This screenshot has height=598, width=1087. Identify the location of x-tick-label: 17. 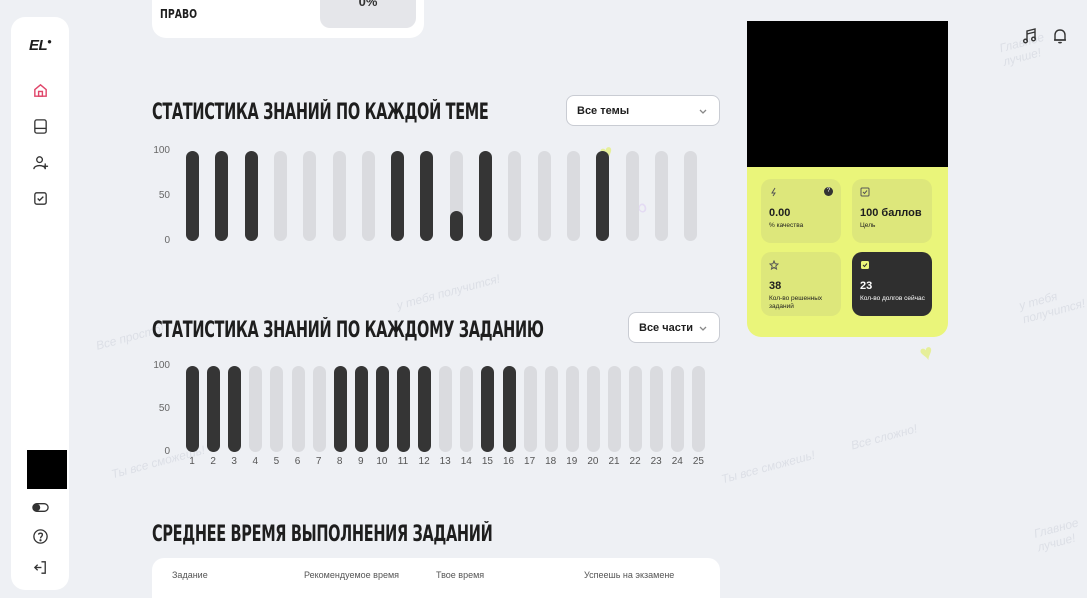
(530, 461).